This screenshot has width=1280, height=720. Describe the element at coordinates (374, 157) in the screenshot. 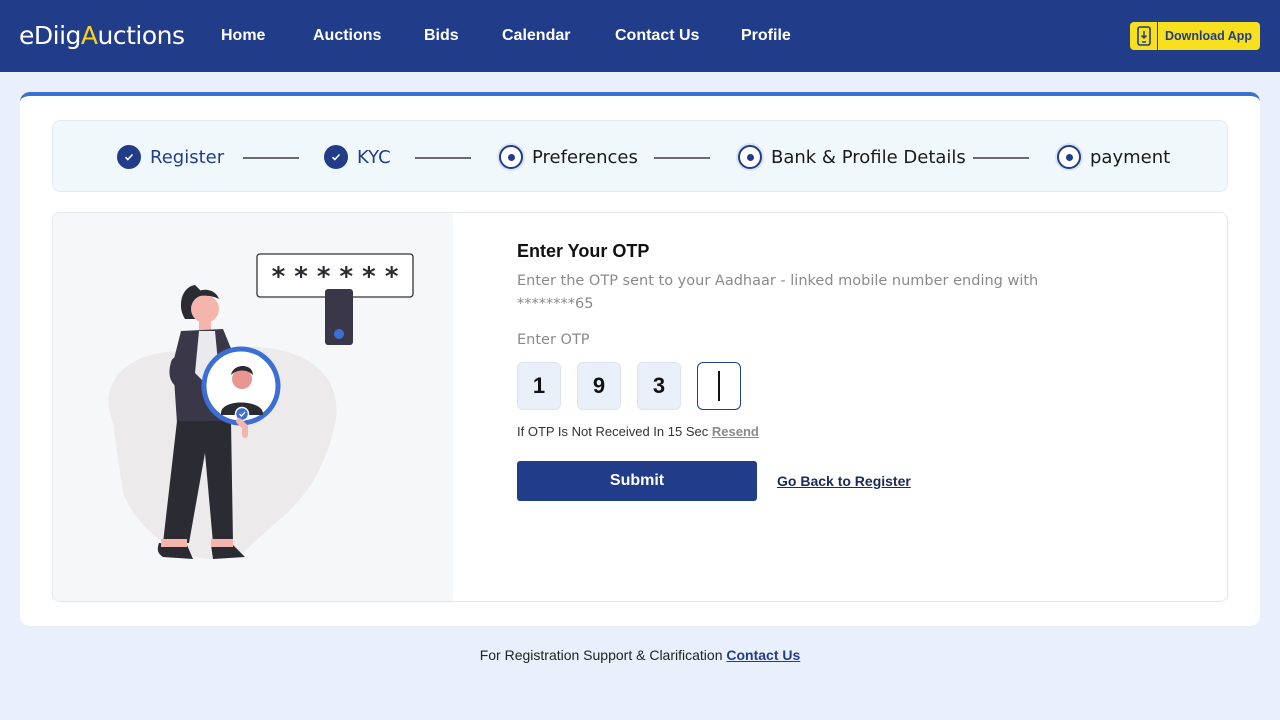

I see `step-label: KYC` at that location.